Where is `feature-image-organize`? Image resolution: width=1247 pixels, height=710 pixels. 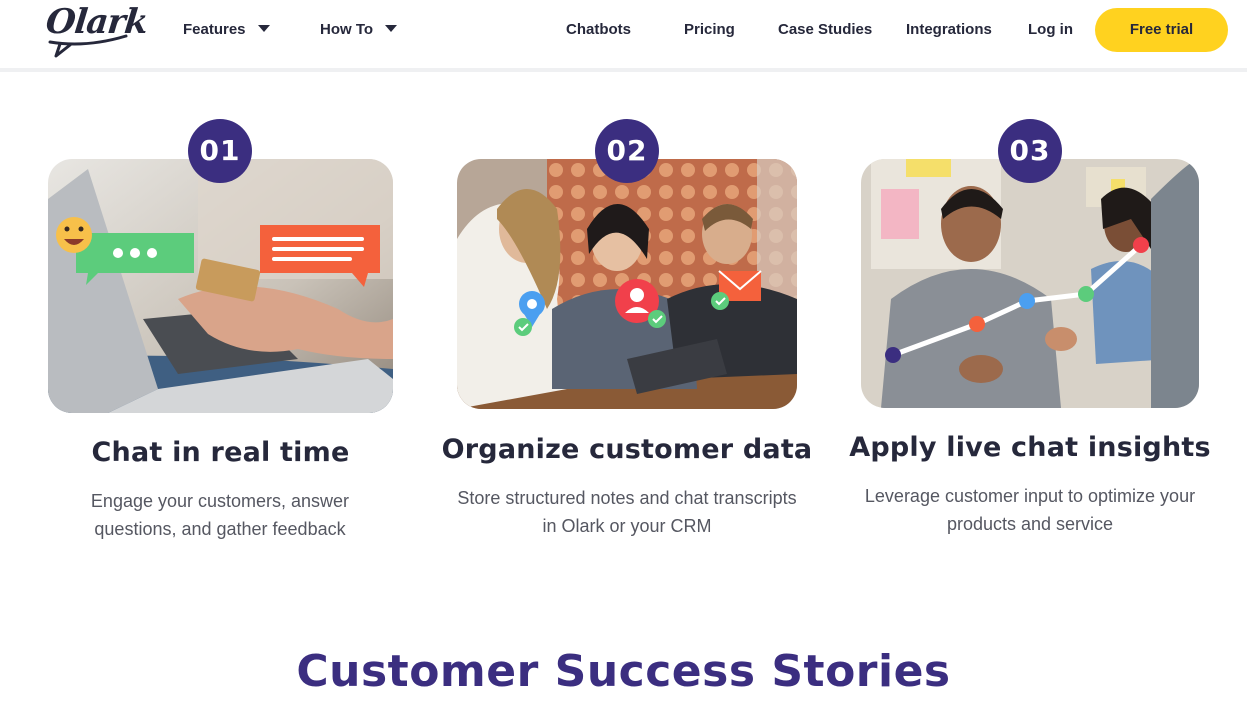
feature-image-organize is located at coordinates (627, 284).